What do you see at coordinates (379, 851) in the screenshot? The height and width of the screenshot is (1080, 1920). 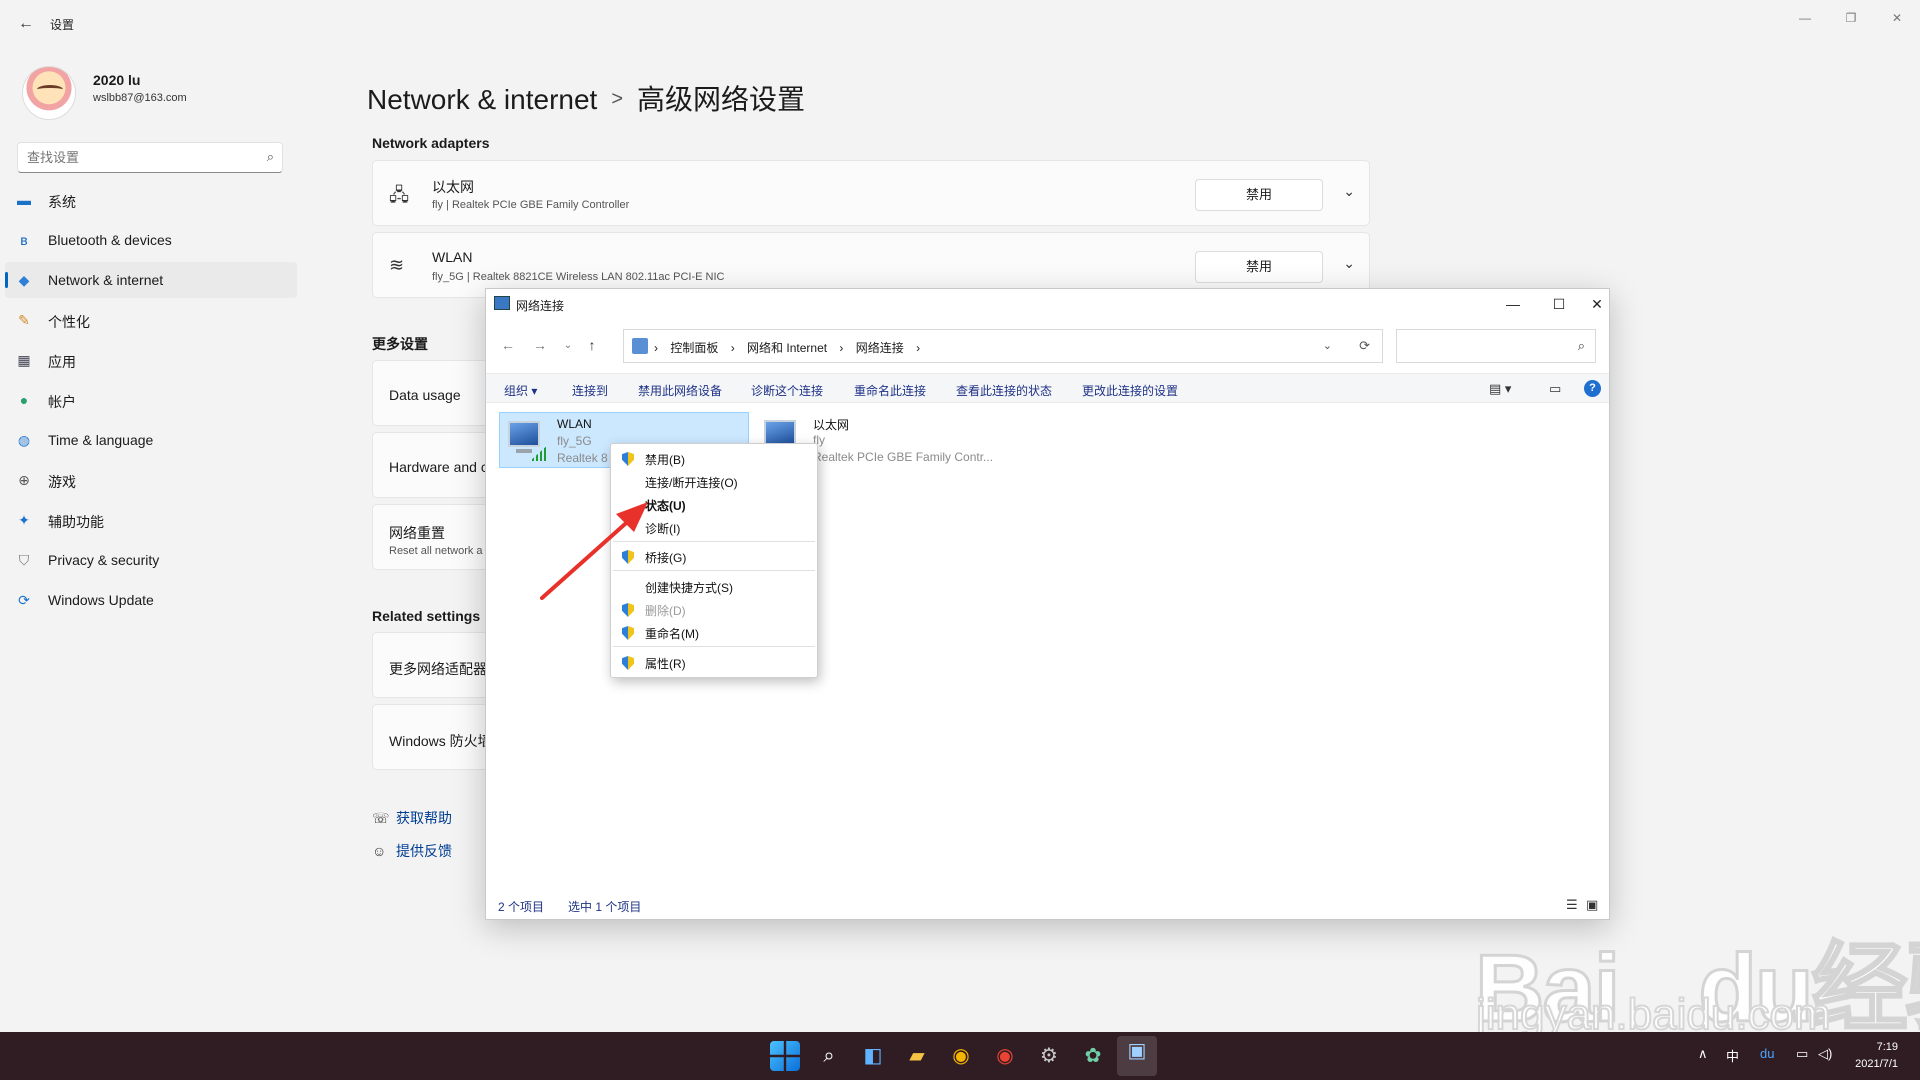 I see `feedback-icon: ☺` at bounding box center [379, 851].